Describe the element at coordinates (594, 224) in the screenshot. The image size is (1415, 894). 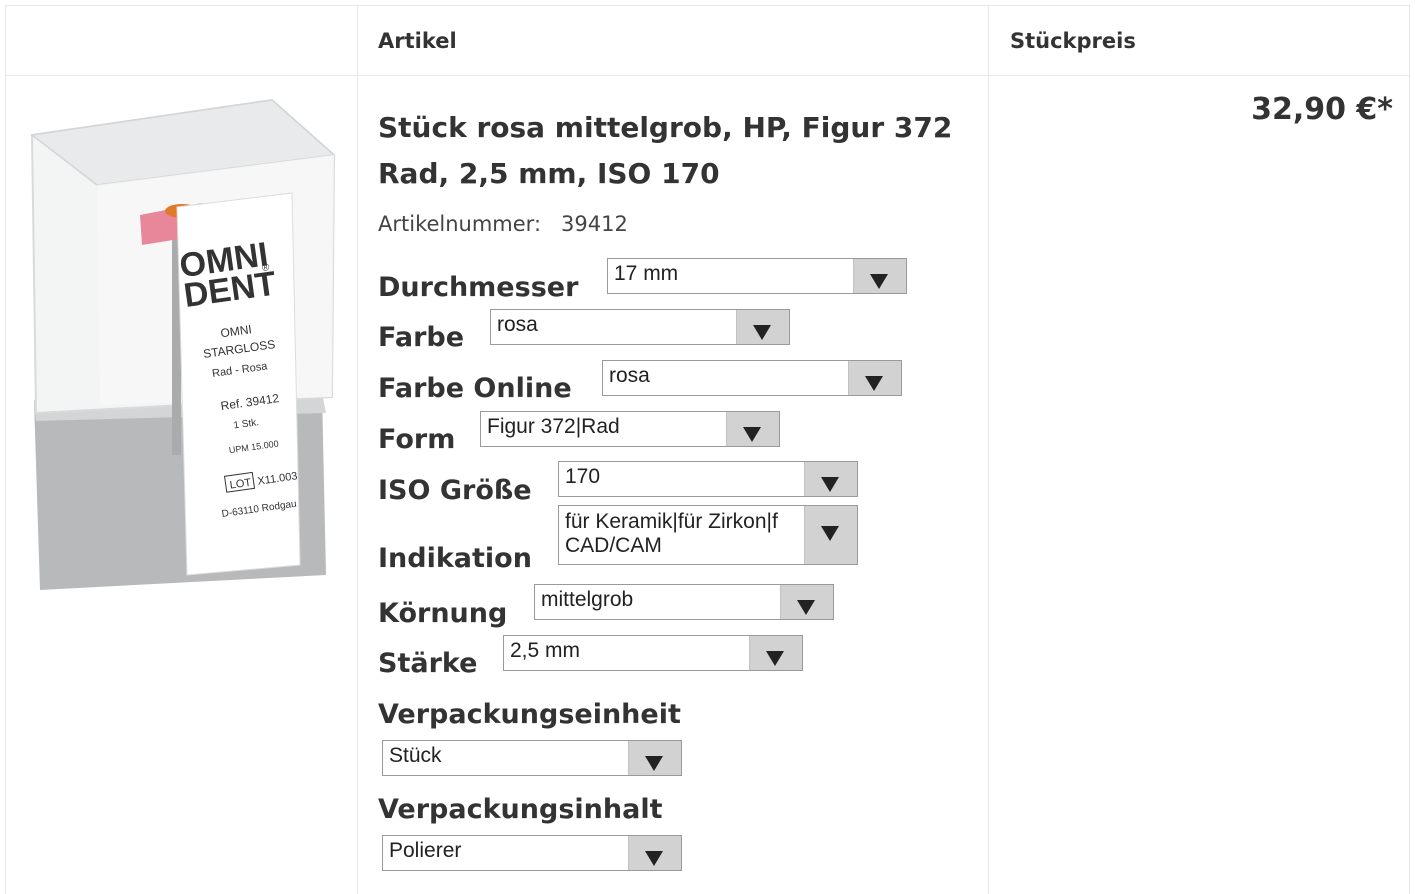
I see `article-number-value: 39412` at that location.